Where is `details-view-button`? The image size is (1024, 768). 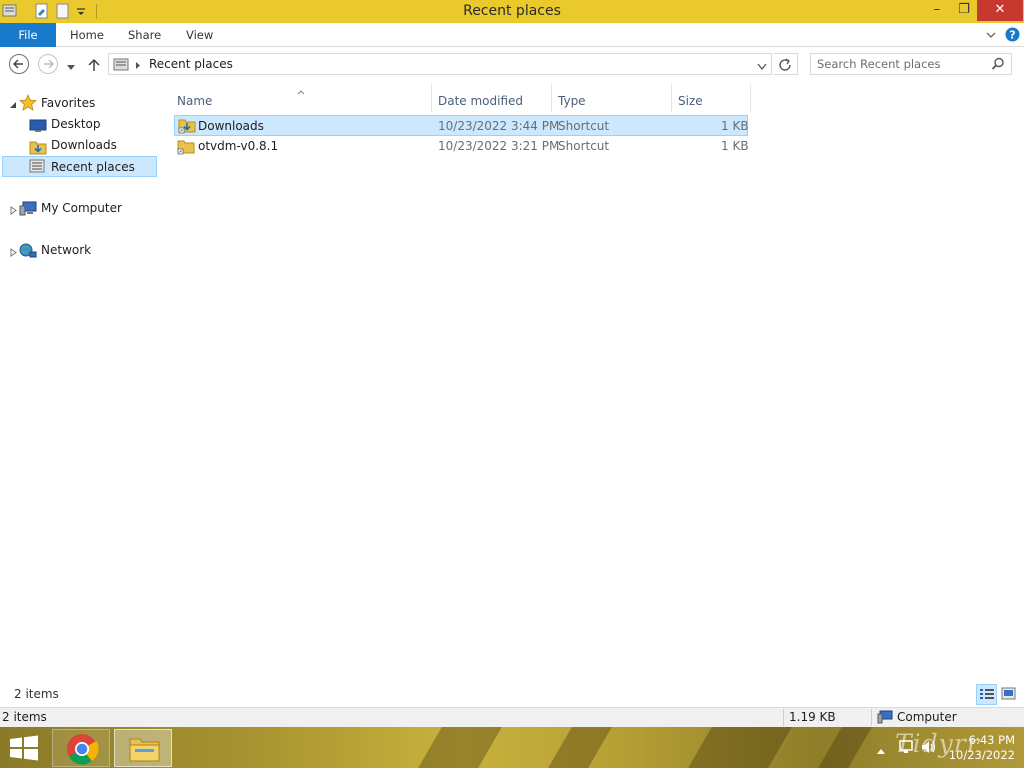
details-view-button is located at coordinates (986, 694).